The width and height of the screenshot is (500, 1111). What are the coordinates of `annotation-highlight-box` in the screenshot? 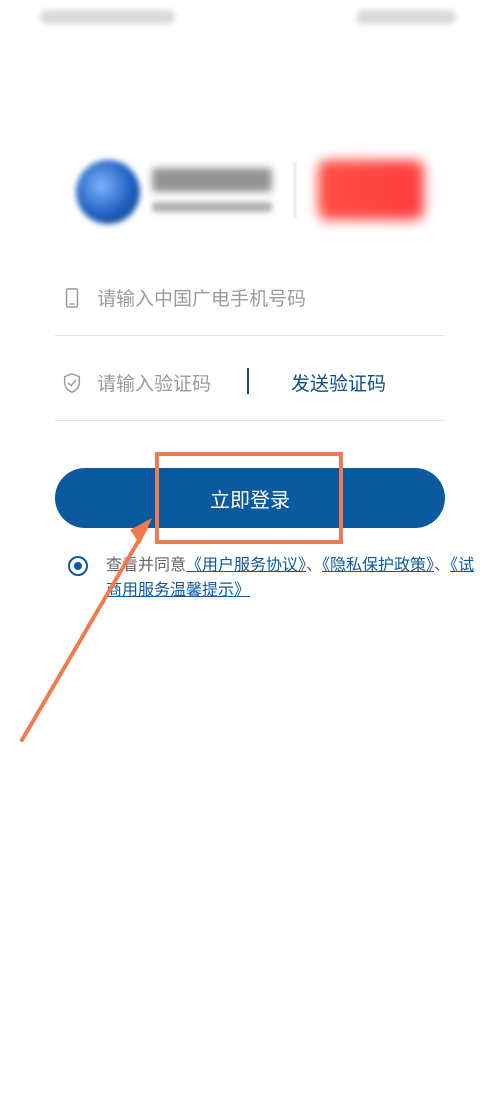 It's located at (249, 498).